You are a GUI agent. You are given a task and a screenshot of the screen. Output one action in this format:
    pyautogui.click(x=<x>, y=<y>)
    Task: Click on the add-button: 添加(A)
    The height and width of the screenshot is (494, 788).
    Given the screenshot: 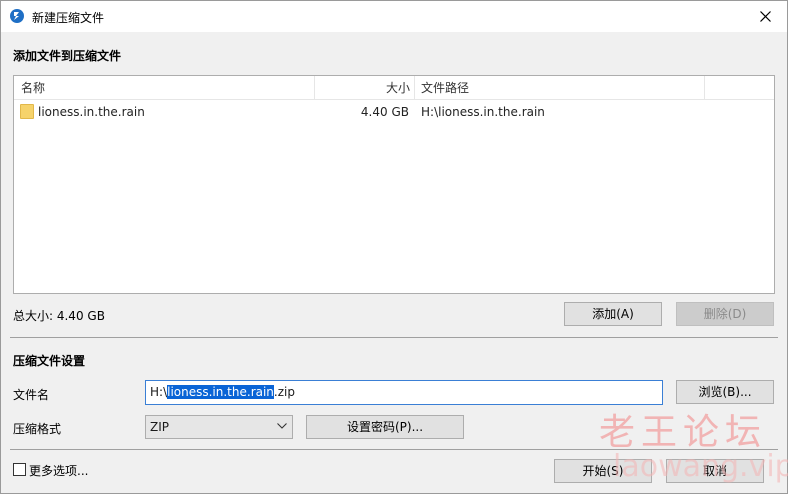 What is the action you would take?
    pyautogui.click(x=613, y=314)
    